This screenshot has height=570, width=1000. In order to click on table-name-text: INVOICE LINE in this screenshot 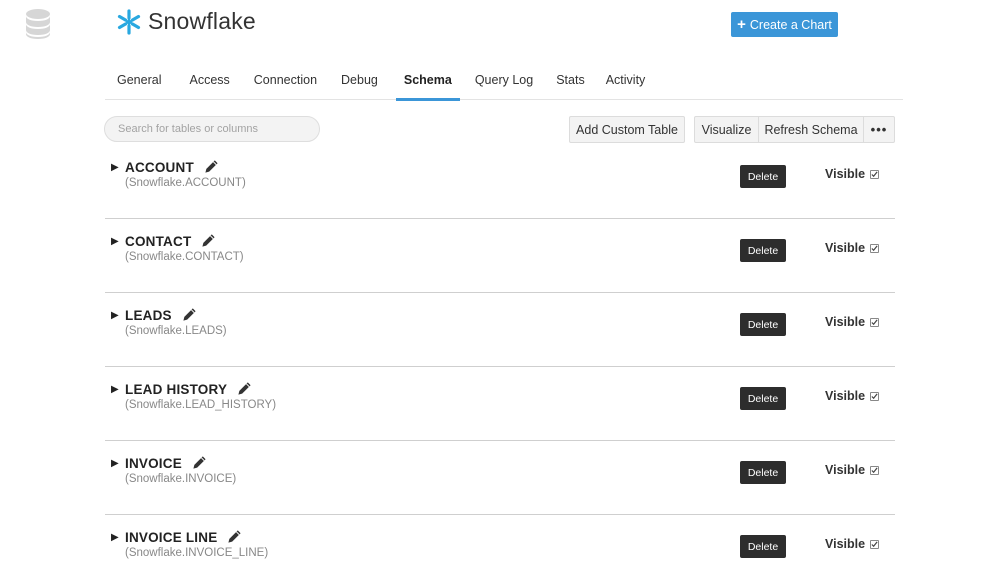, I will do `click(171, 537)`.